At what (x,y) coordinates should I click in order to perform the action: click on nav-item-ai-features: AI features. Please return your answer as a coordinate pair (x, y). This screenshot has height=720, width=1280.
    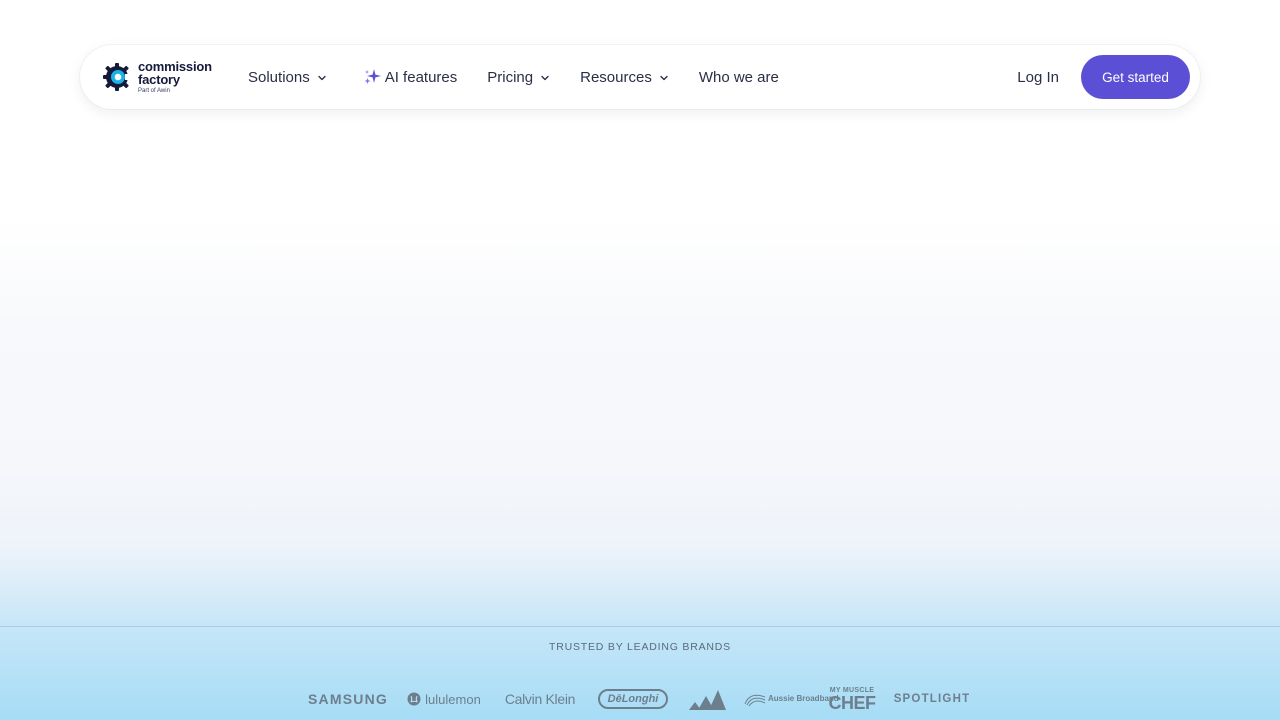
    Looking at the image, I should click on (410, 77).